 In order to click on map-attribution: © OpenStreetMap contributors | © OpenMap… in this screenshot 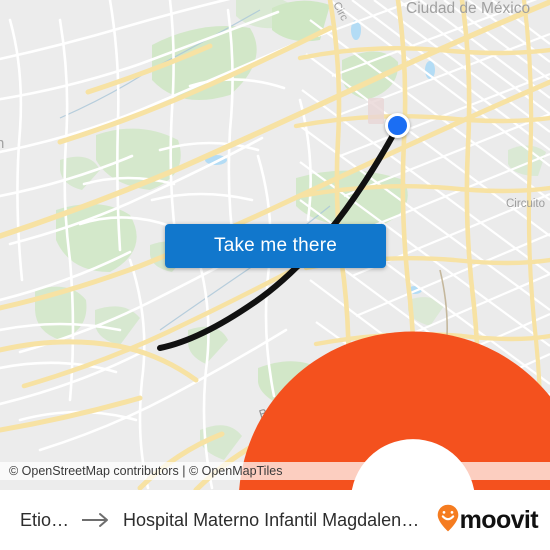, I will do `click(275, 471)`.